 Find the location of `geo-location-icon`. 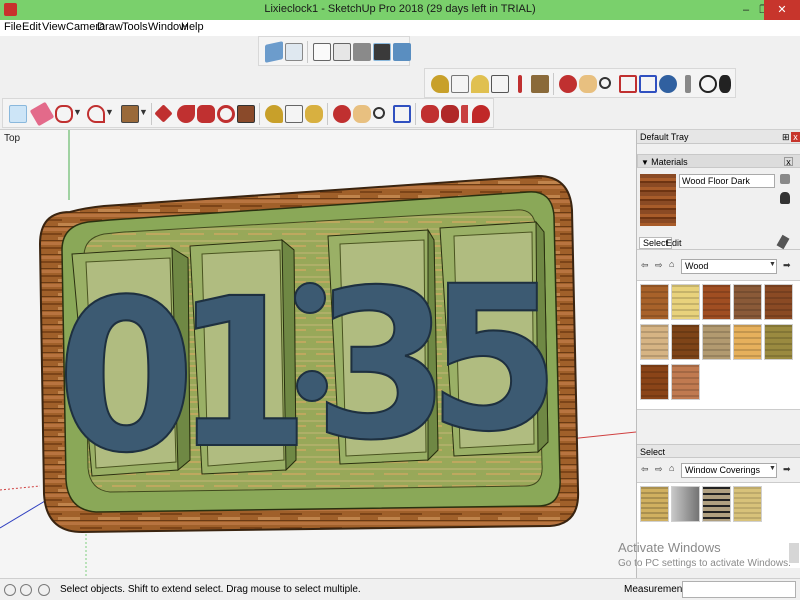

geo-location-icon is located at coordinates (10, 590).